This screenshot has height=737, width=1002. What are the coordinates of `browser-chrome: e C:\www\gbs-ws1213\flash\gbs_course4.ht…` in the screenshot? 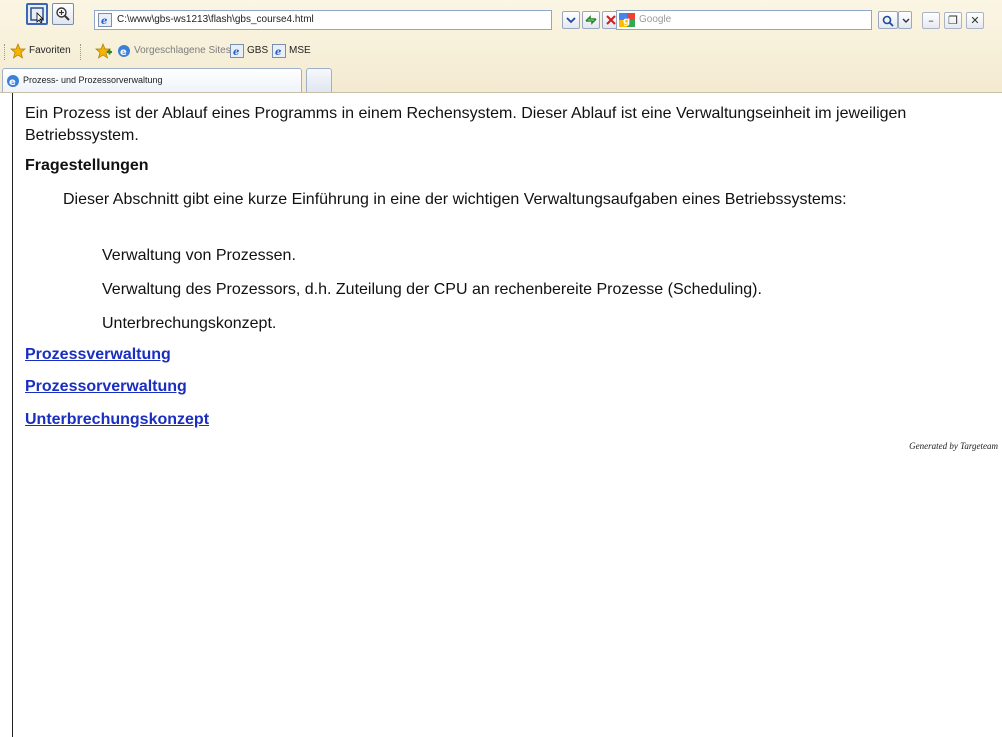 It's located at (501, 46).